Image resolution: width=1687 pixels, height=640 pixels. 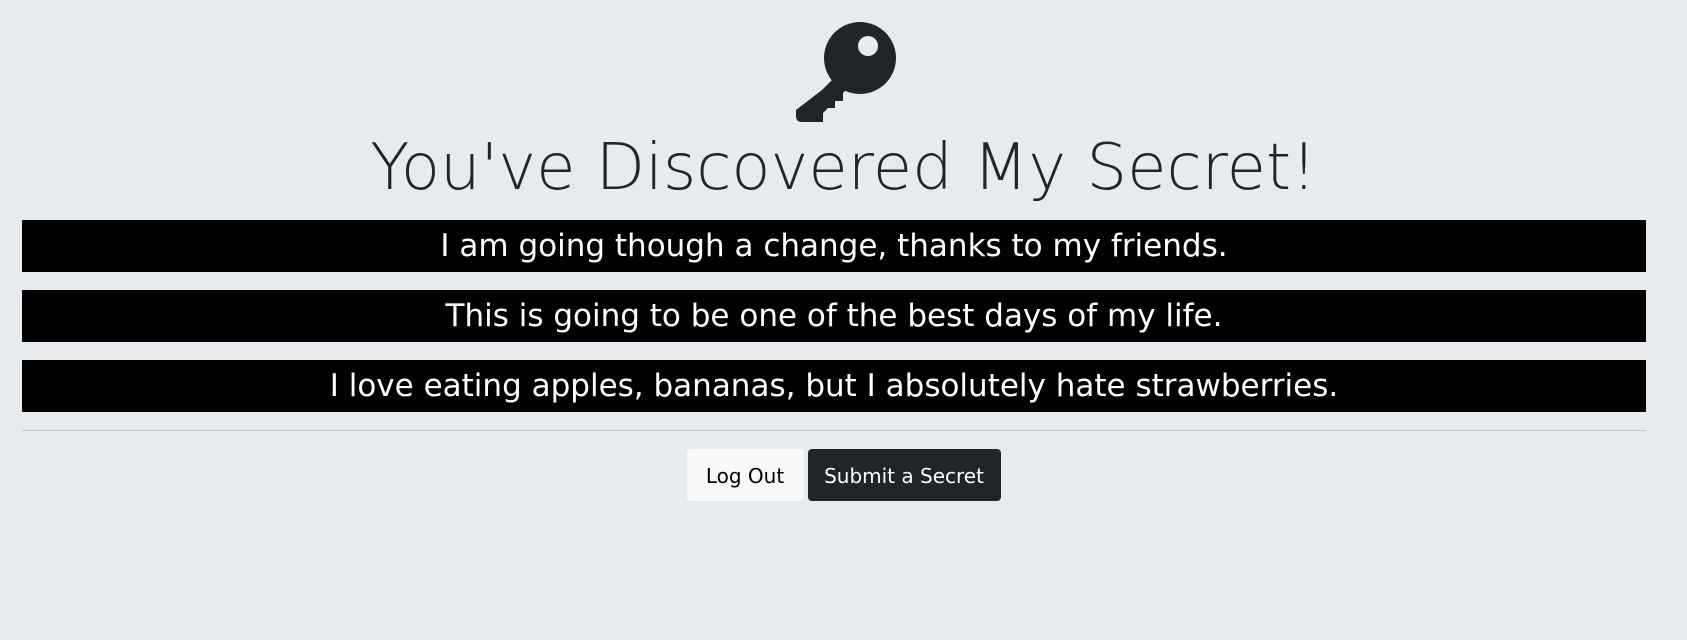 What do you see at coordinates (745, 475) in the screenshot?
I see `logout-button: Log Out` at bounding box center [745, 475].